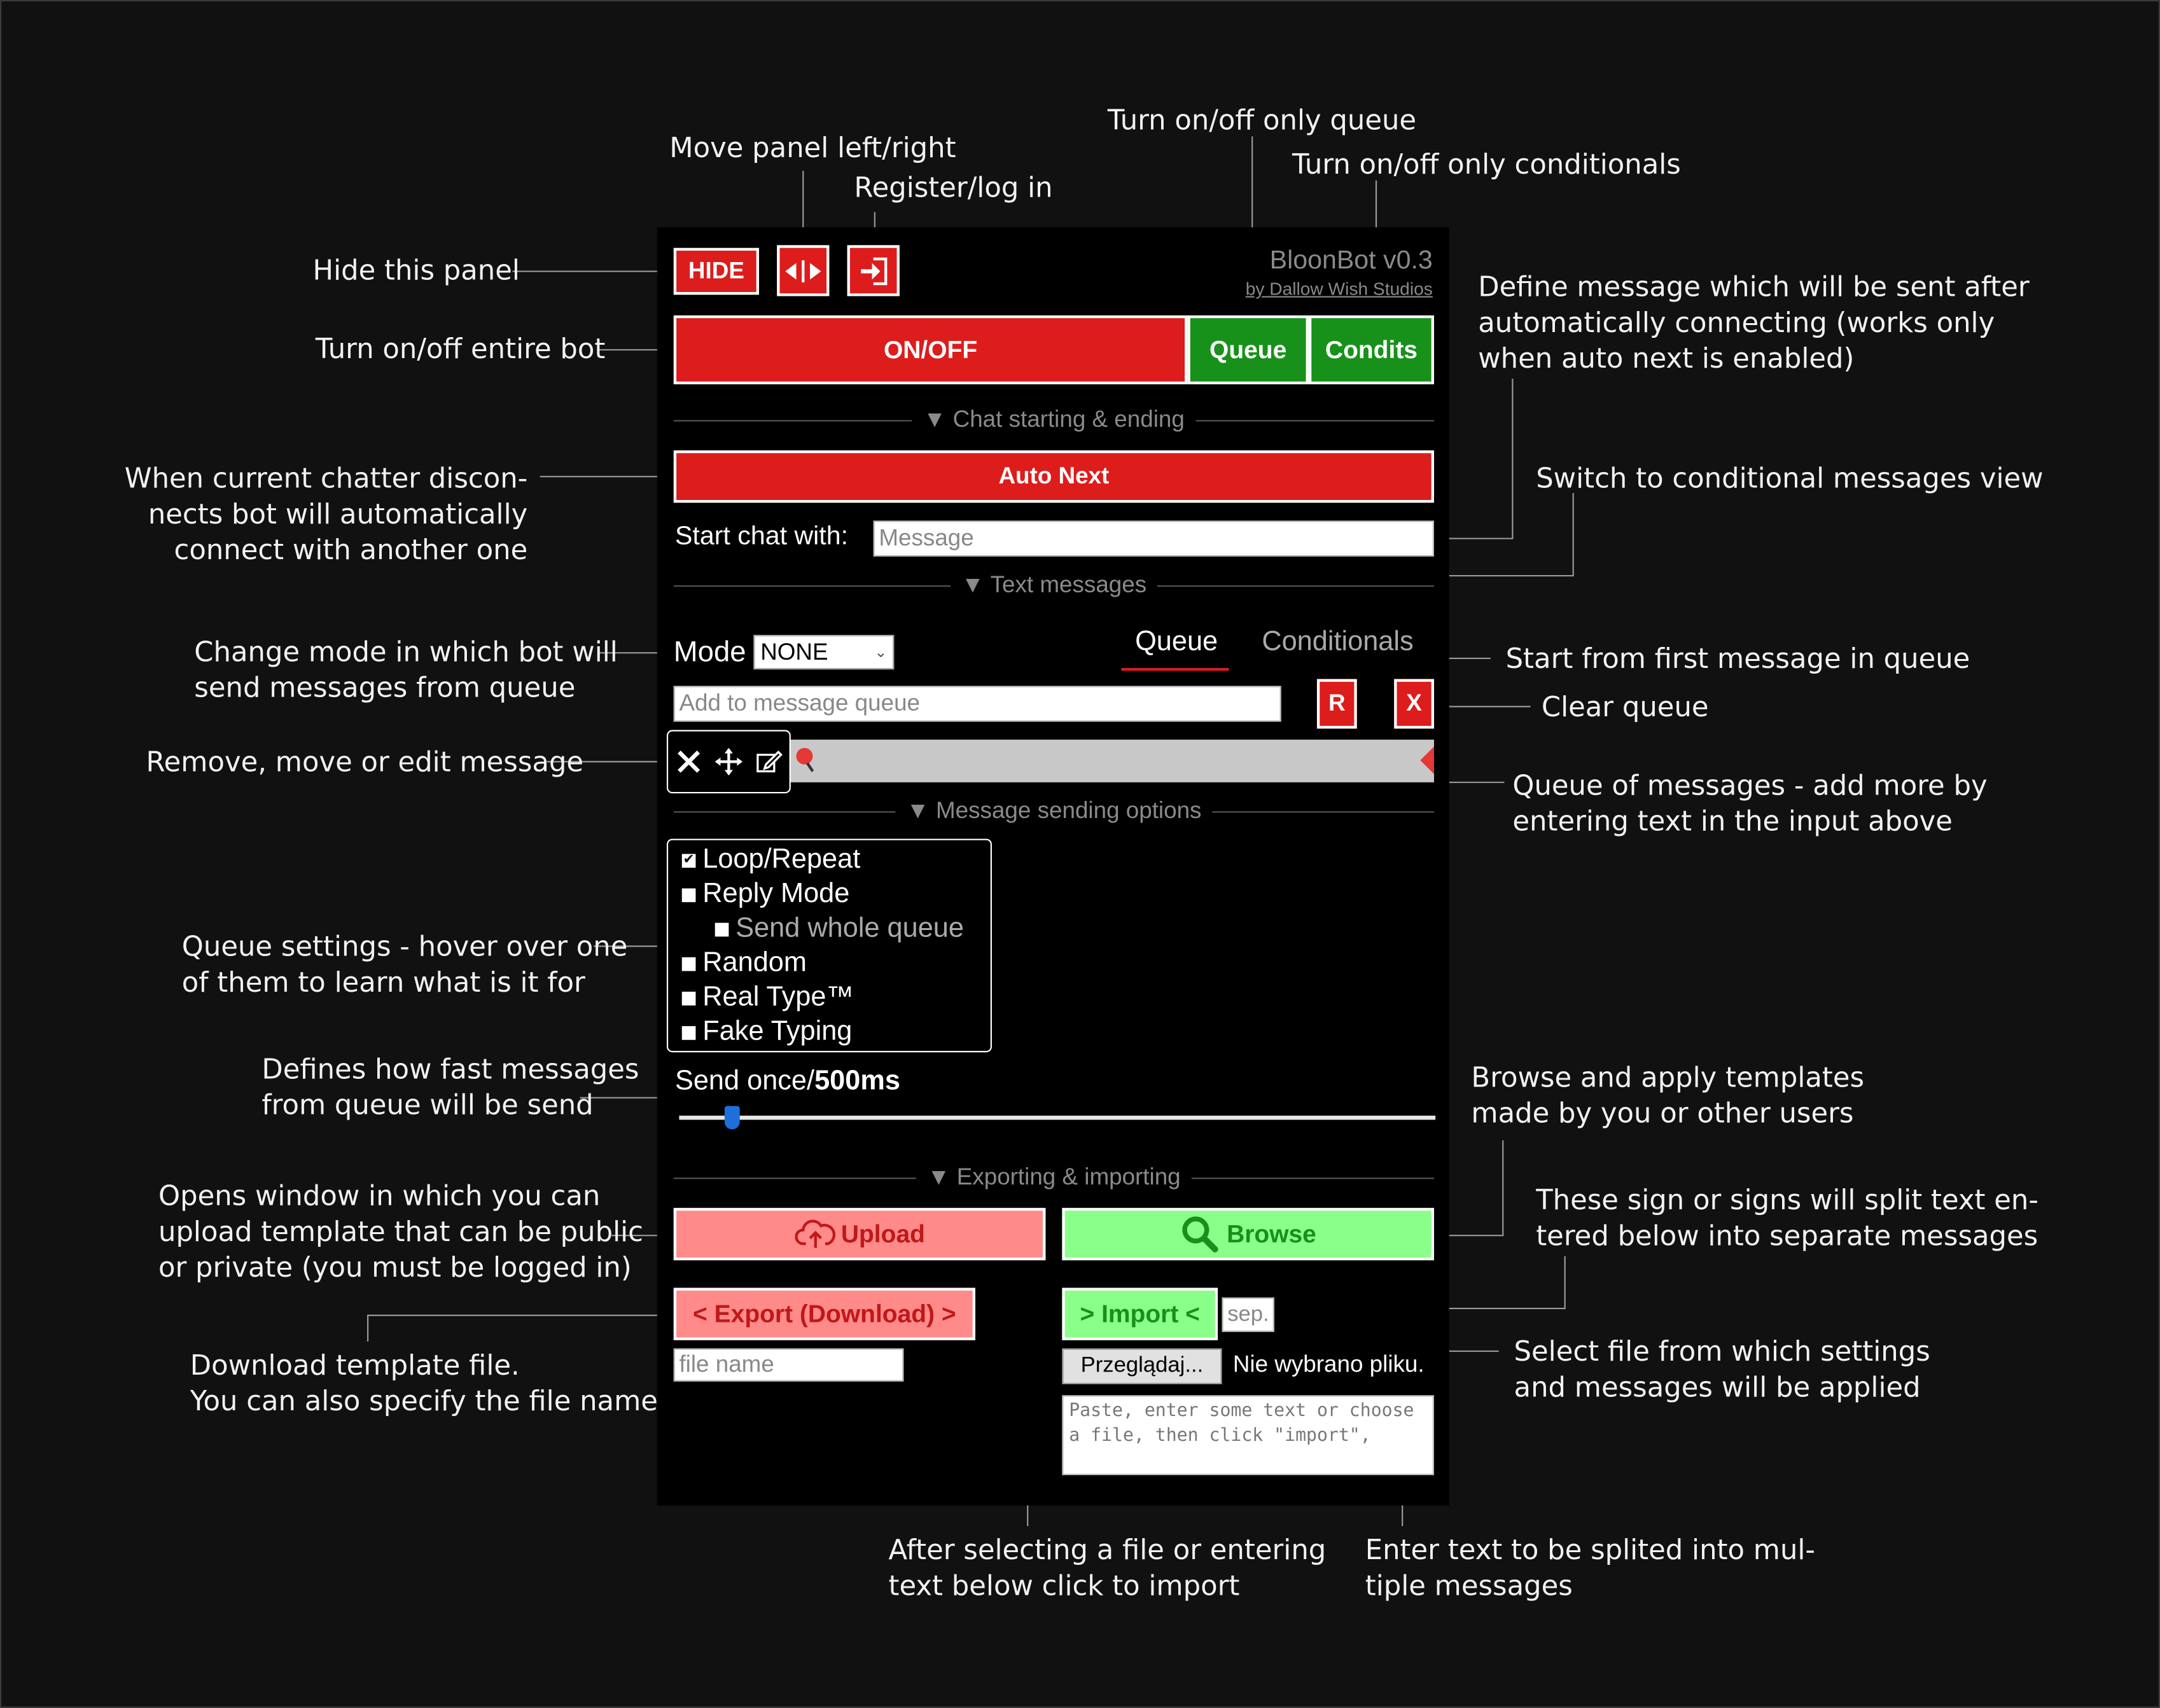 This screenshot has height=1708, width=2160. What do you see at coordinates (836, 895) in the screenshot?
I see `option-reply-mode: Reply Mode` at bounding box center [836, 895].